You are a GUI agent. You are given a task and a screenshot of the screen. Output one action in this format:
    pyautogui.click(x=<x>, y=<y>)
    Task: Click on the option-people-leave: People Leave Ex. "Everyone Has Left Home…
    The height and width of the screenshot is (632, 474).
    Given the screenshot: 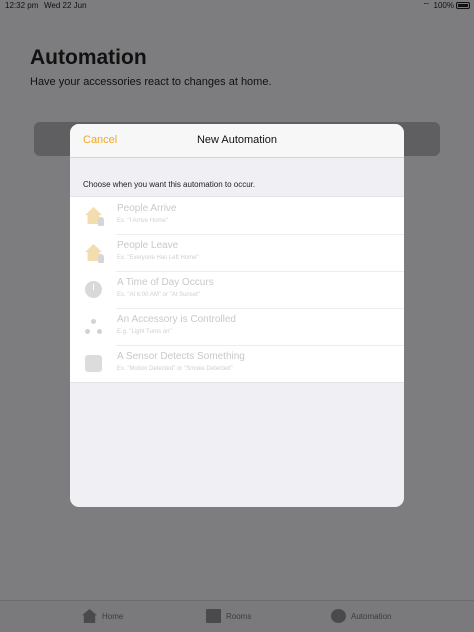 What is the action you would take?
    pyautogui.click(x=237, y=252)
    